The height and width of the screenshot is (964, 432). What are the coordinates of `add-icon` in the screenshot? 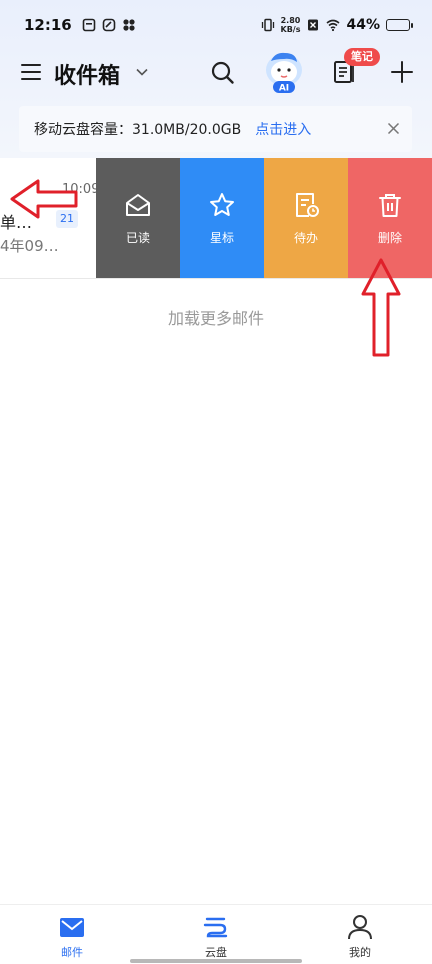 It's located at (402, 72).